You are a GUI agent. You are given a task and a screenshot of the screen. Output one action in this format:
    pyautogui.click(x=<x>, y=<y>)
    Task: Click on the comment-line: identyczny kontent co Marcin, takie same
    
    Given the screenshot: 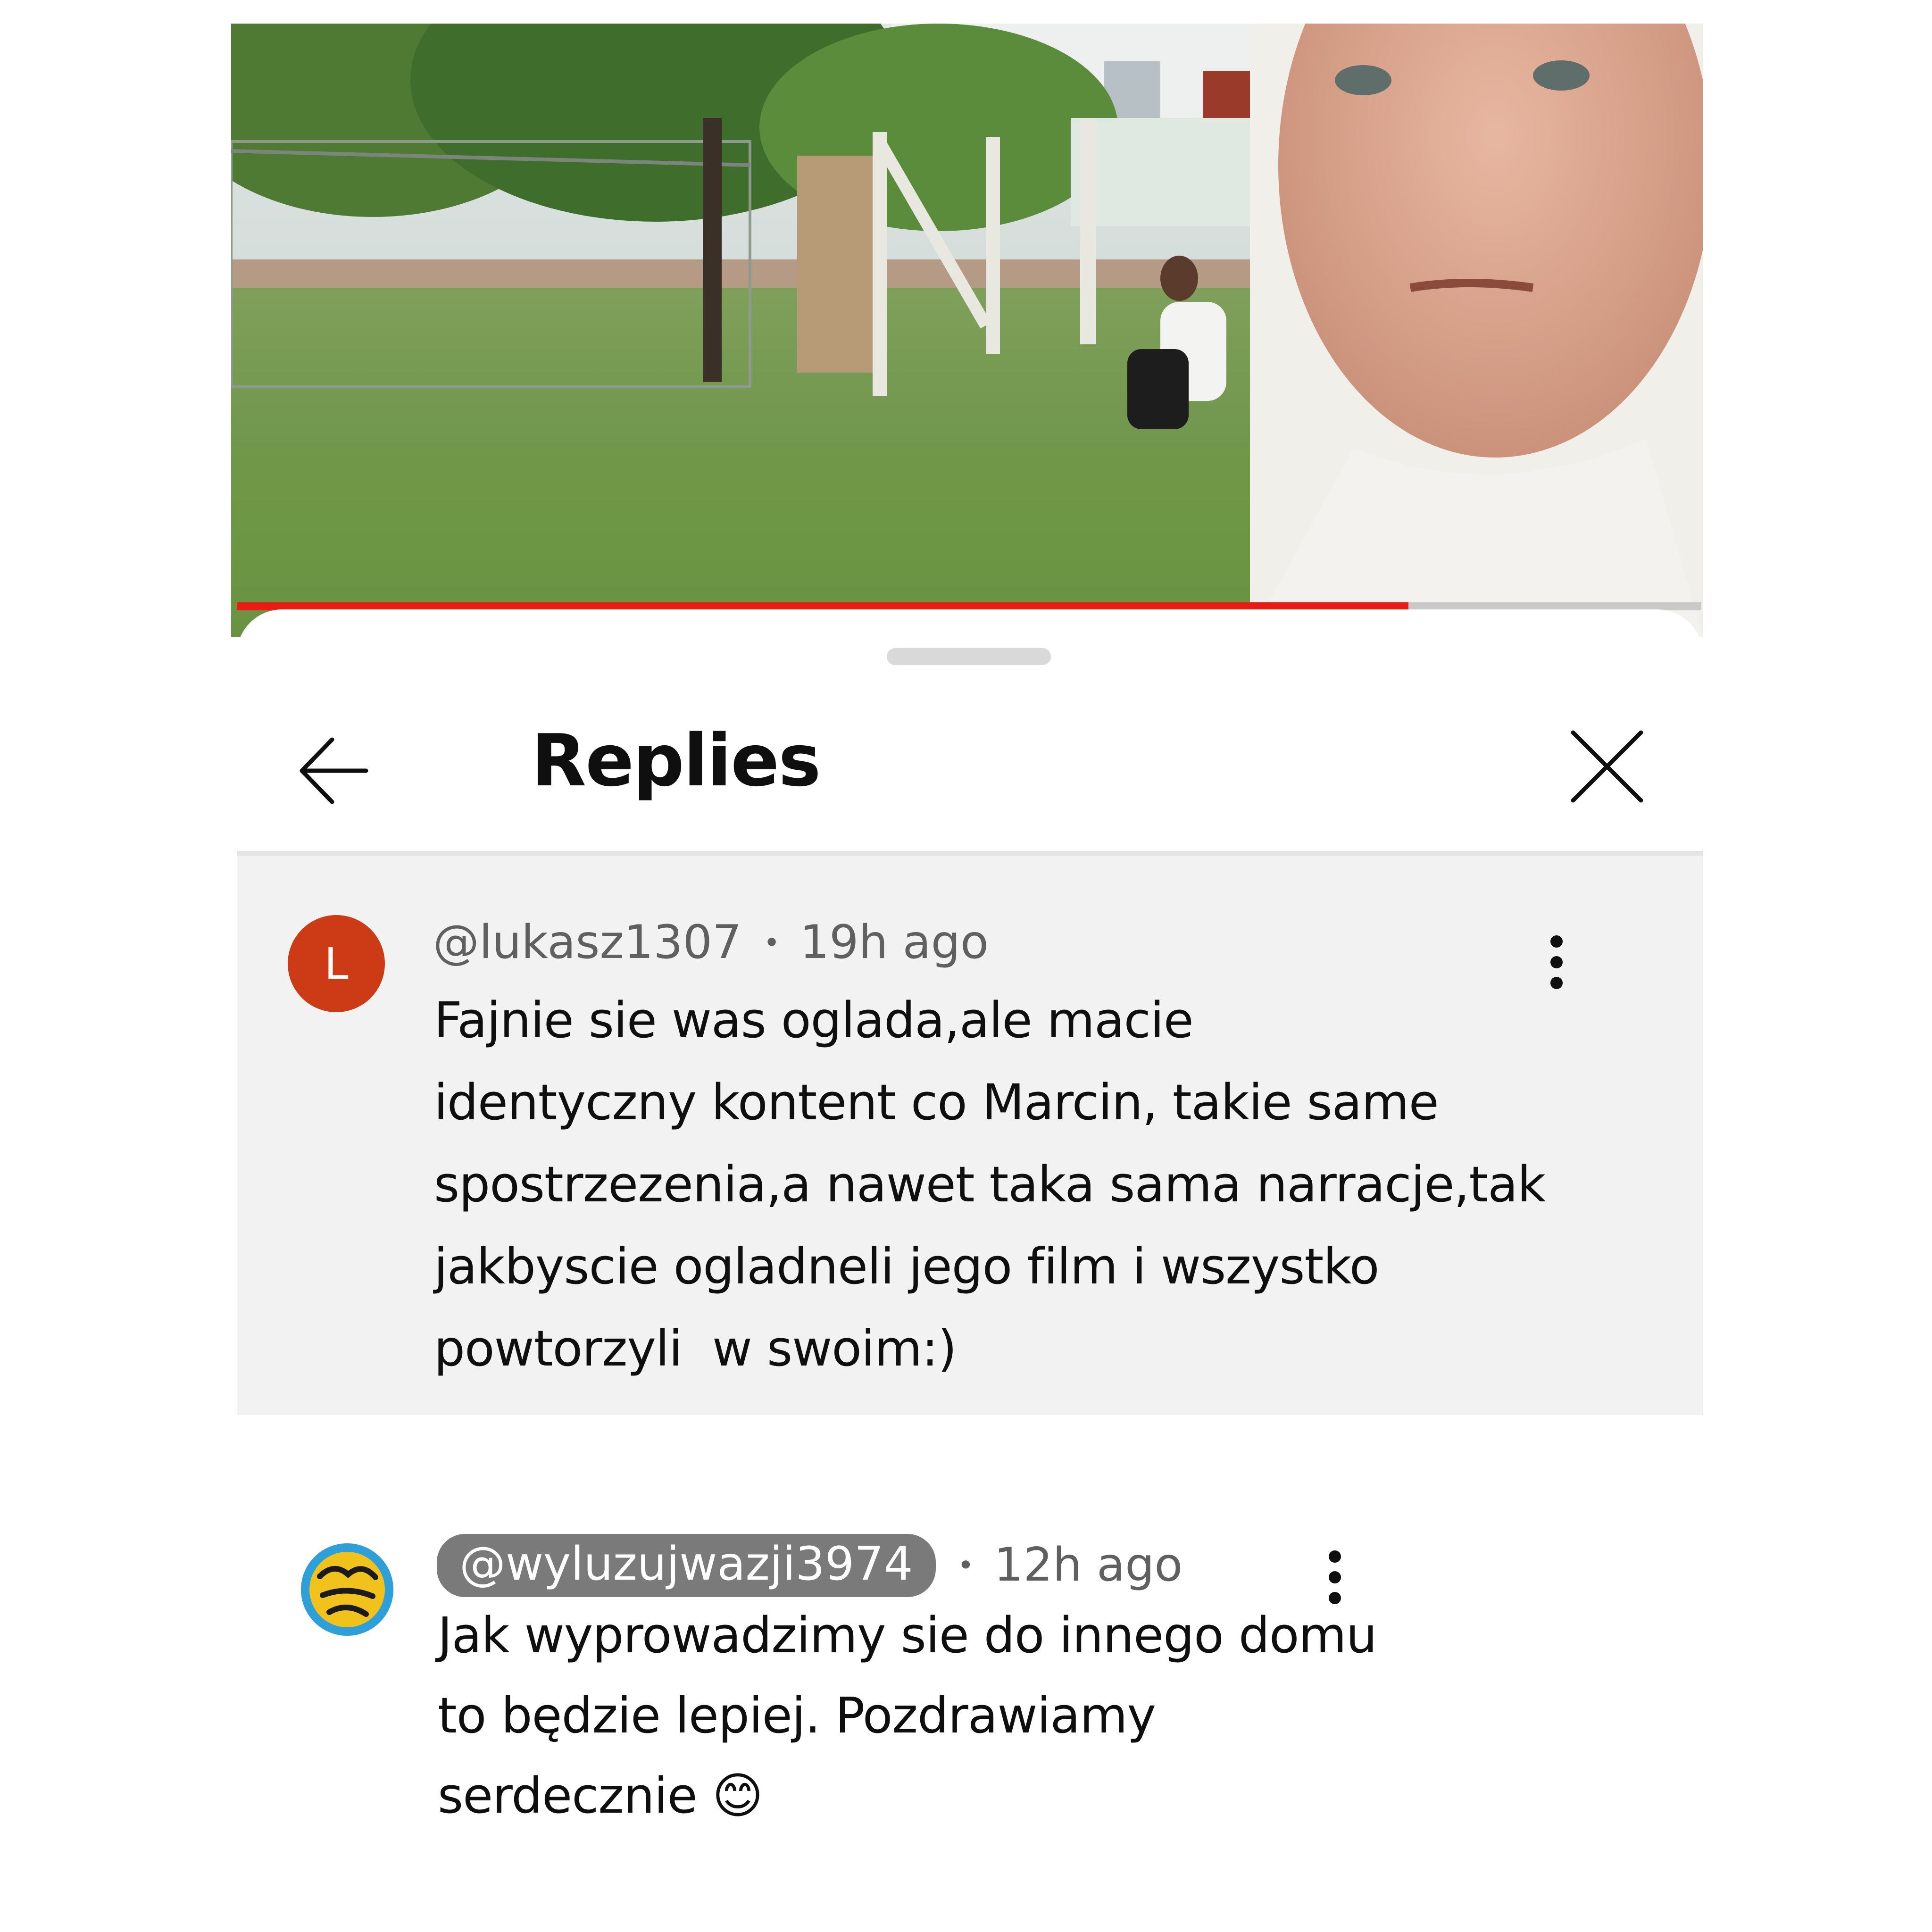 What is the action you would take?
    pyautogui.click(x=937, y=1103)
    